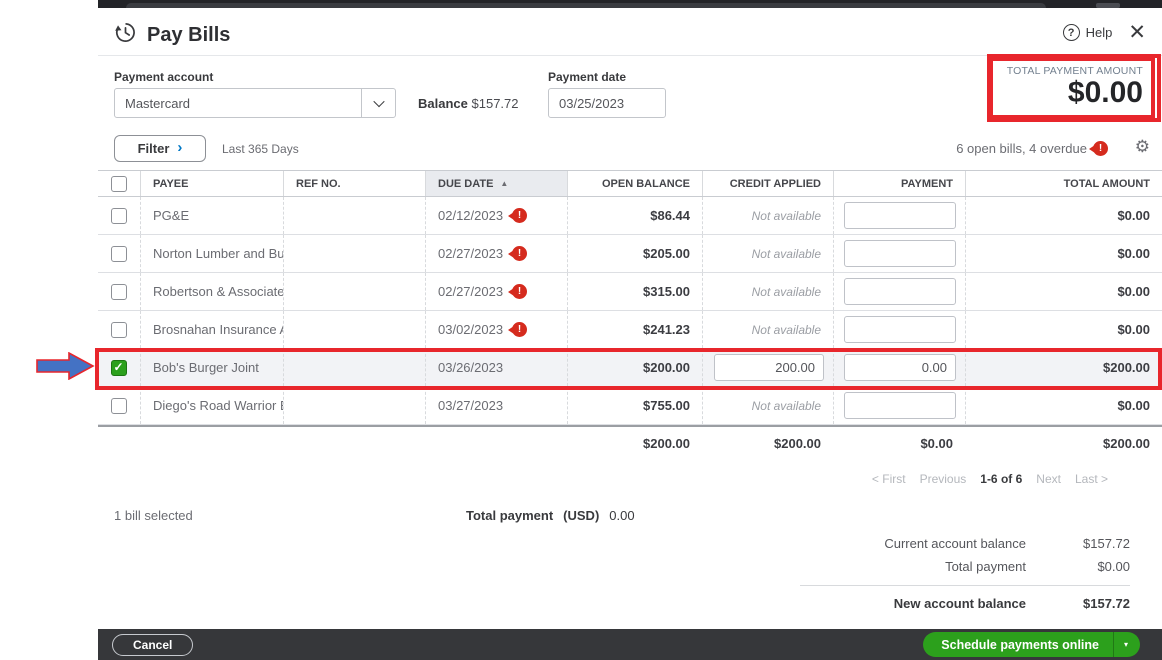  Describe the element at coordinates (630, 4) in the screenshot. I see `browser-chrome-strip` at that location.